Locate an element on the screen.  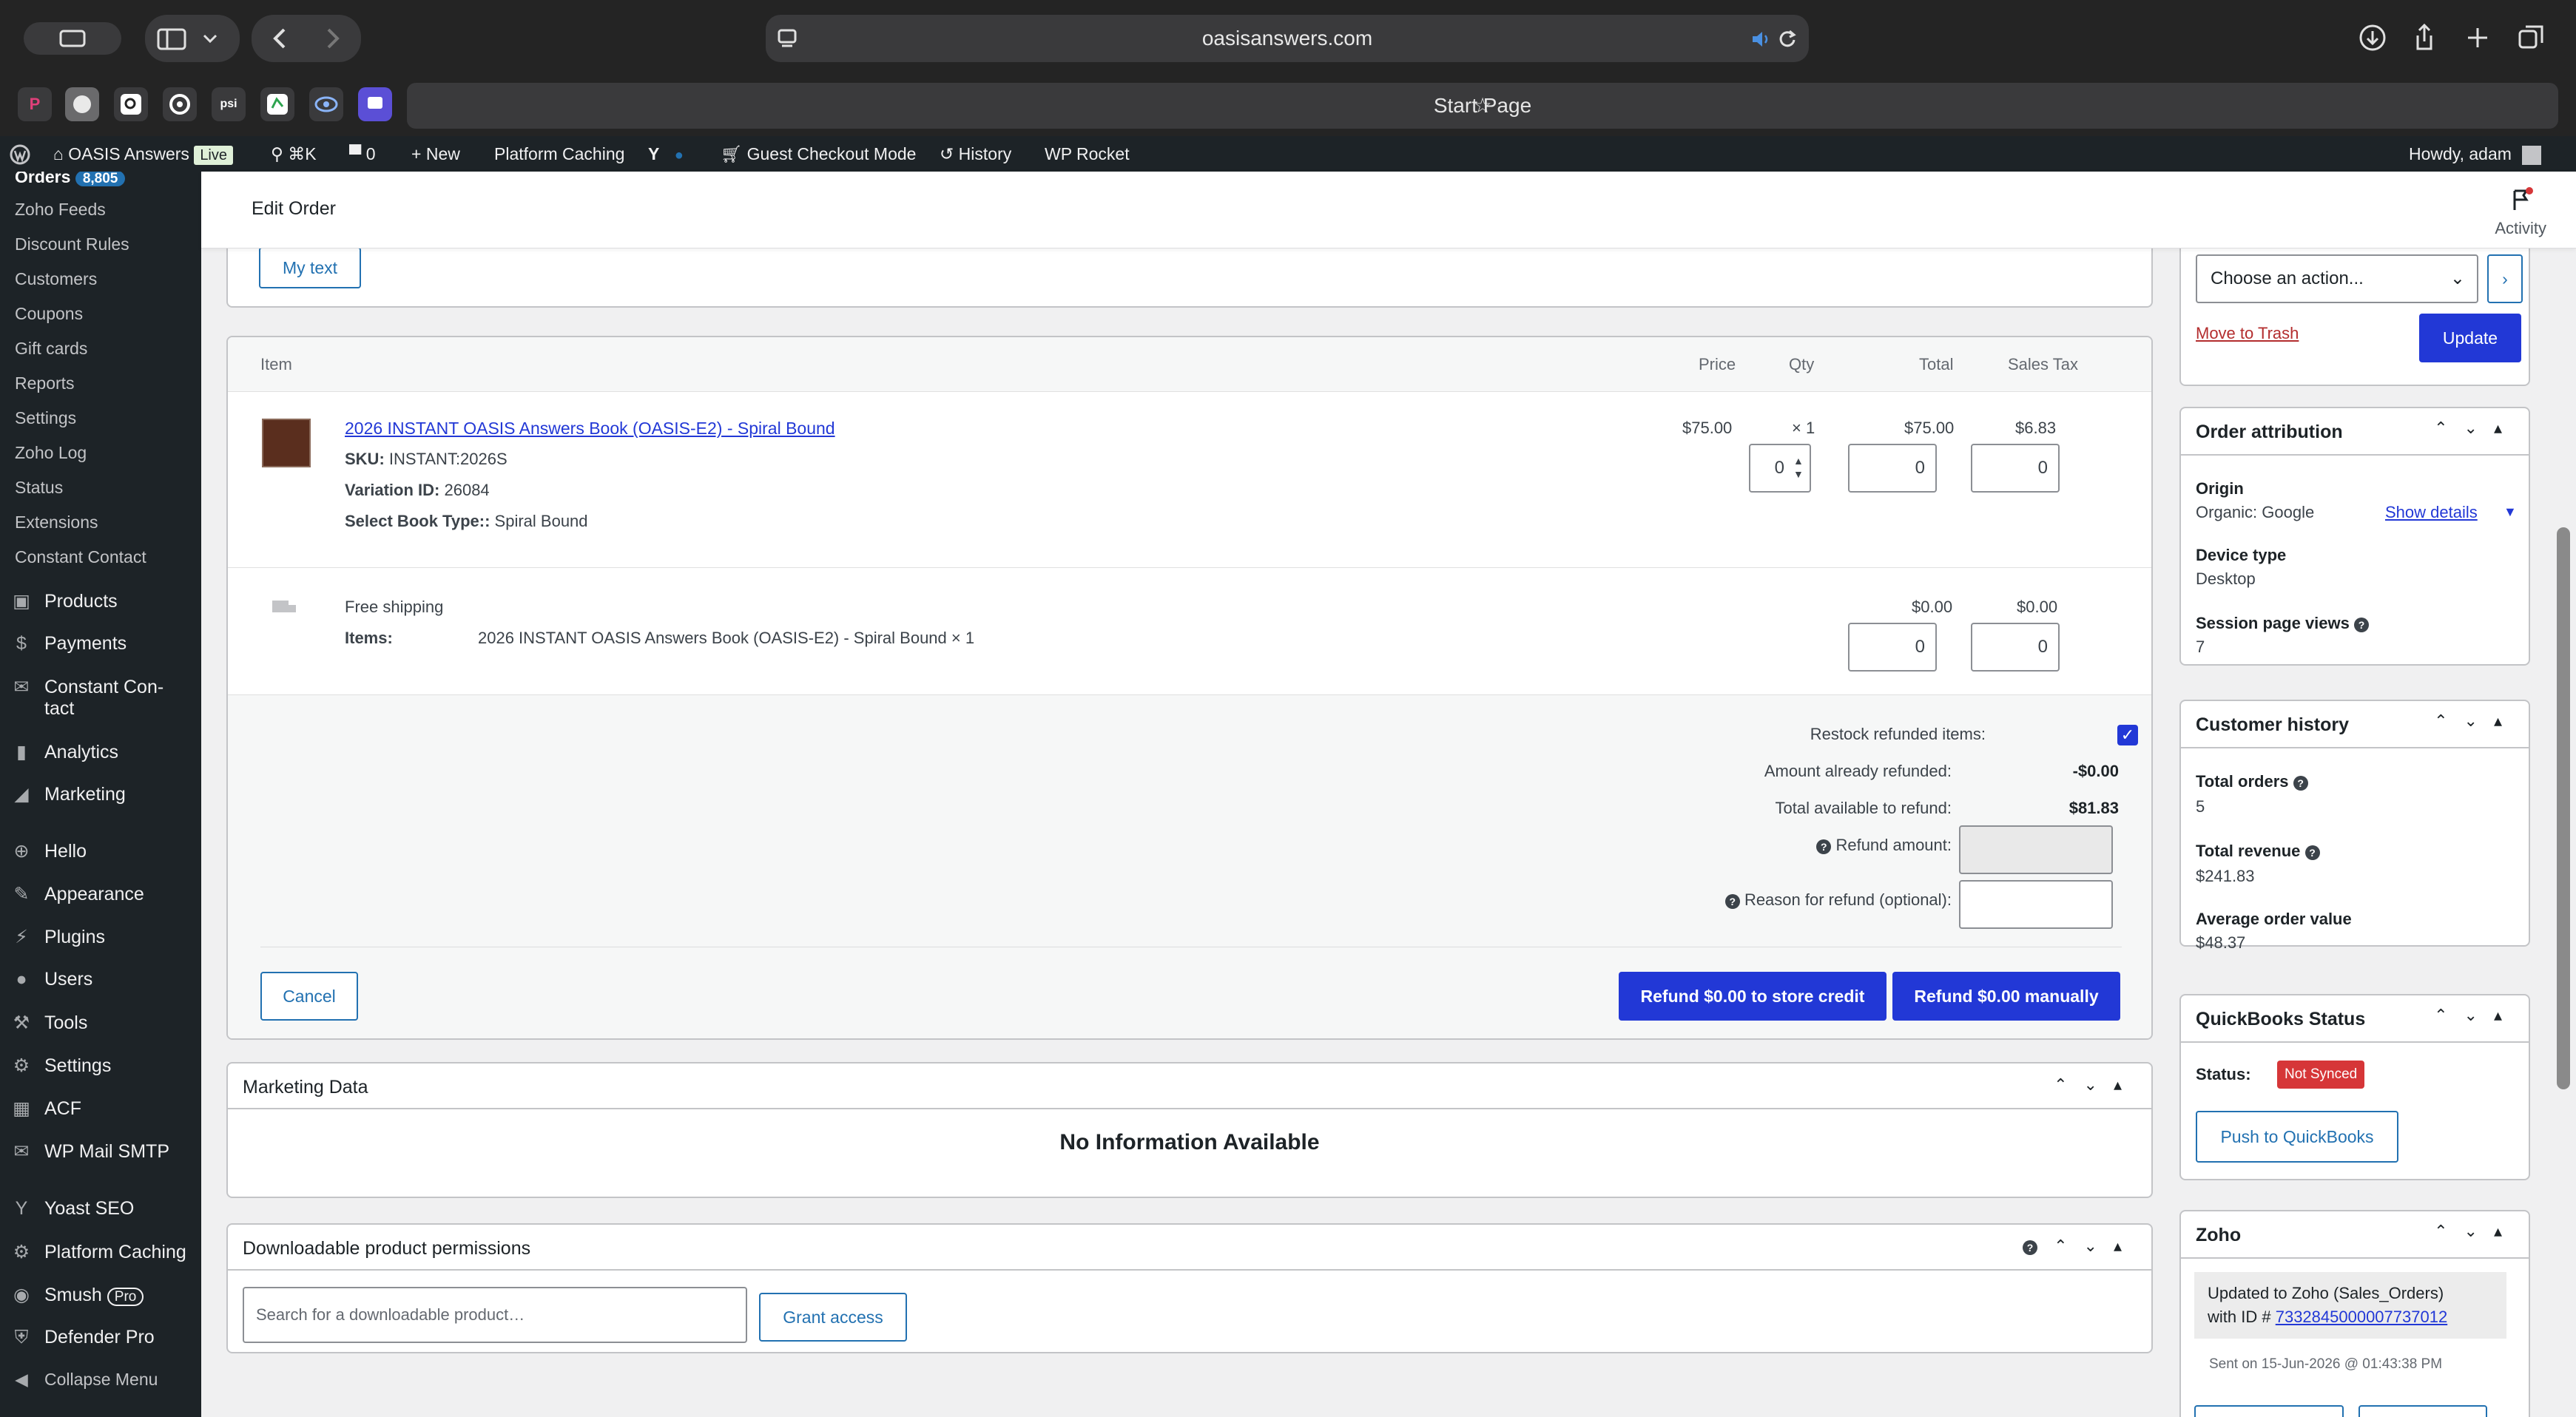
yoast-menu: Y ● is located at coordinates (666, 154).